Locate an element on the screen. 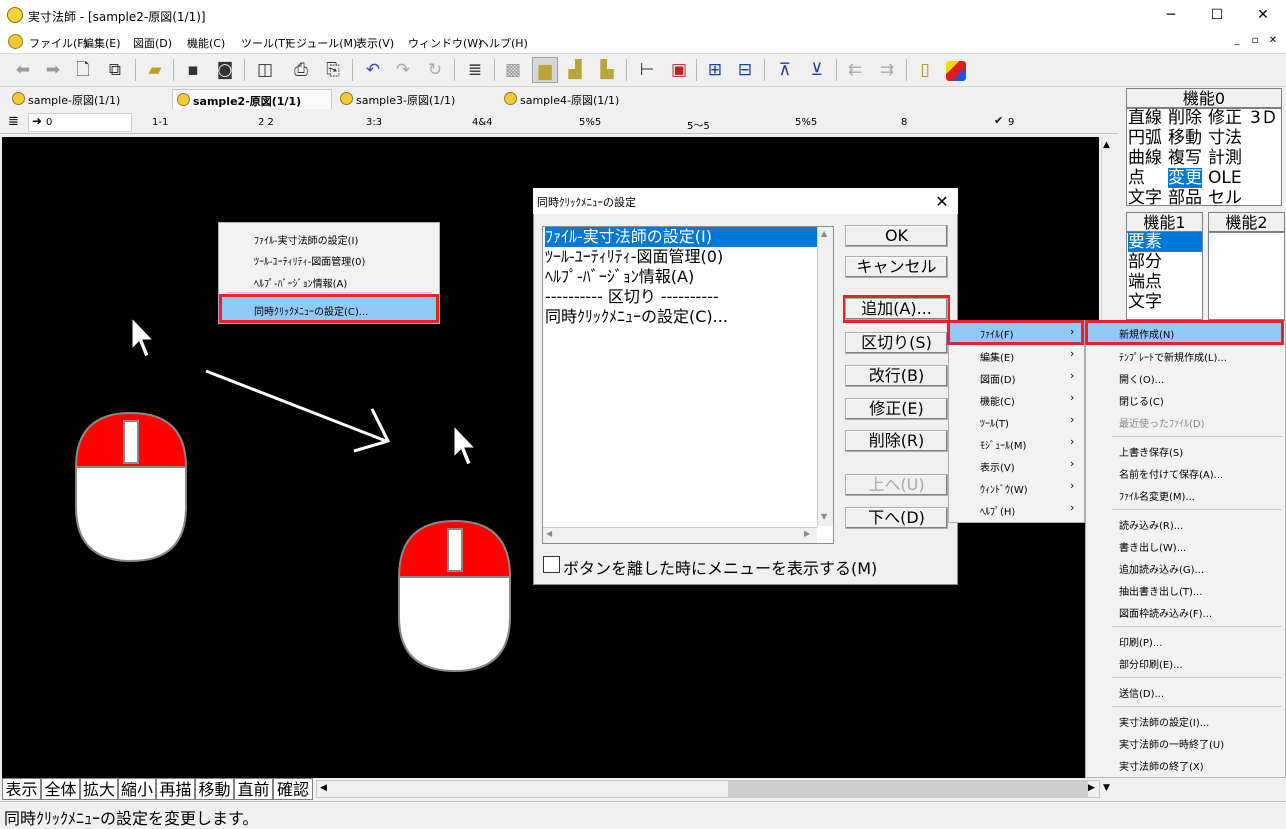 This screenshot has width=1286, height=829. function0-copy: 複写 is located at coordinates (1185, 158).